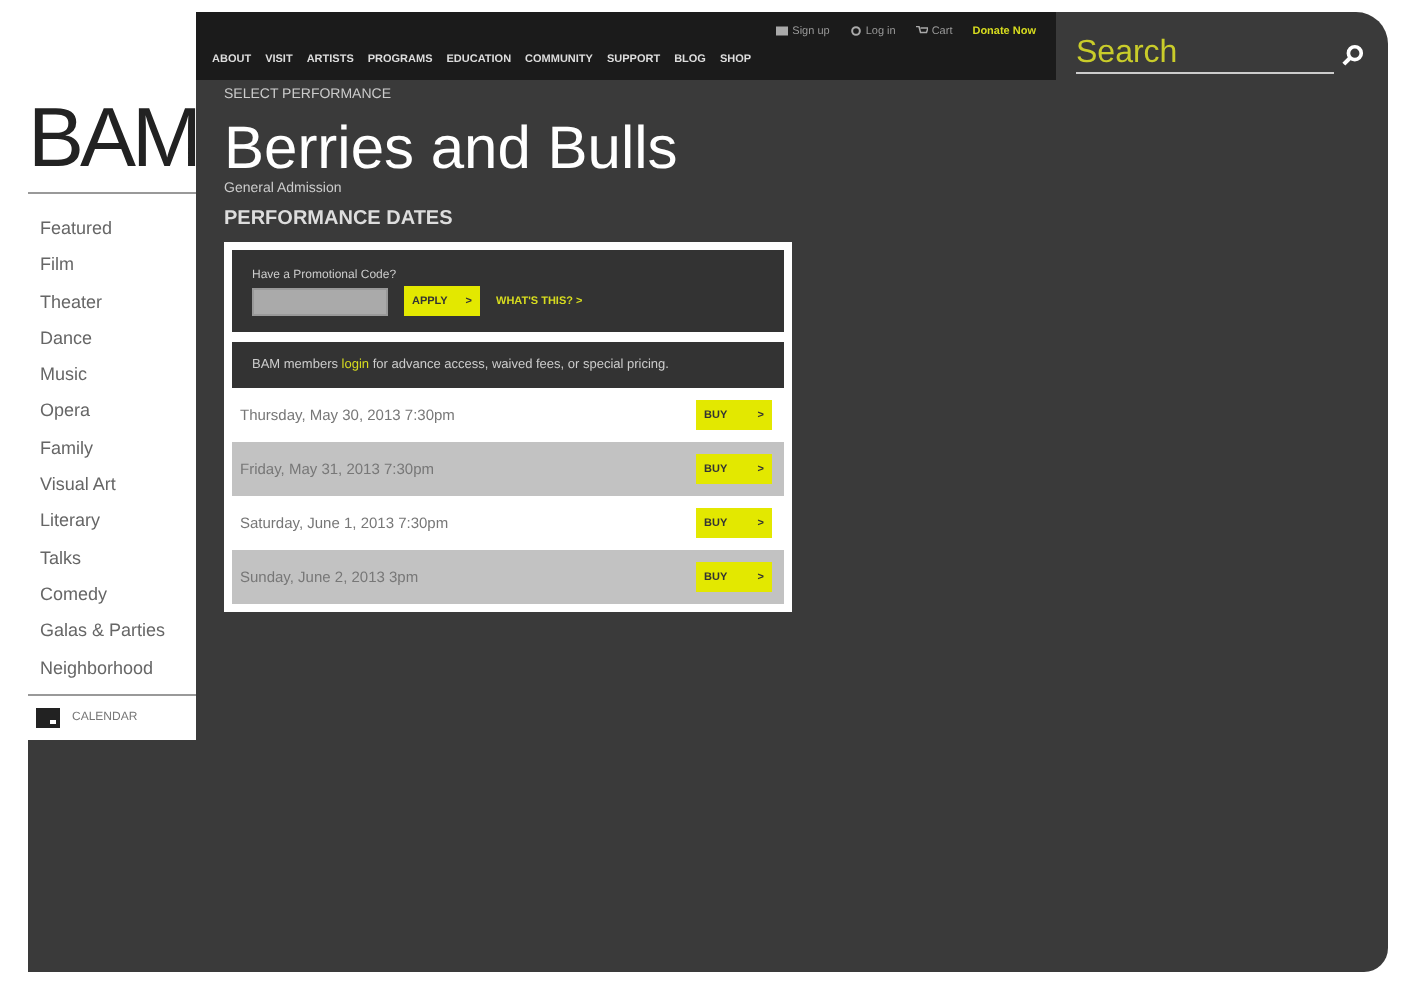 The image size is (1404, 1000). I want to click on logo: BAM, so click(112, 139).